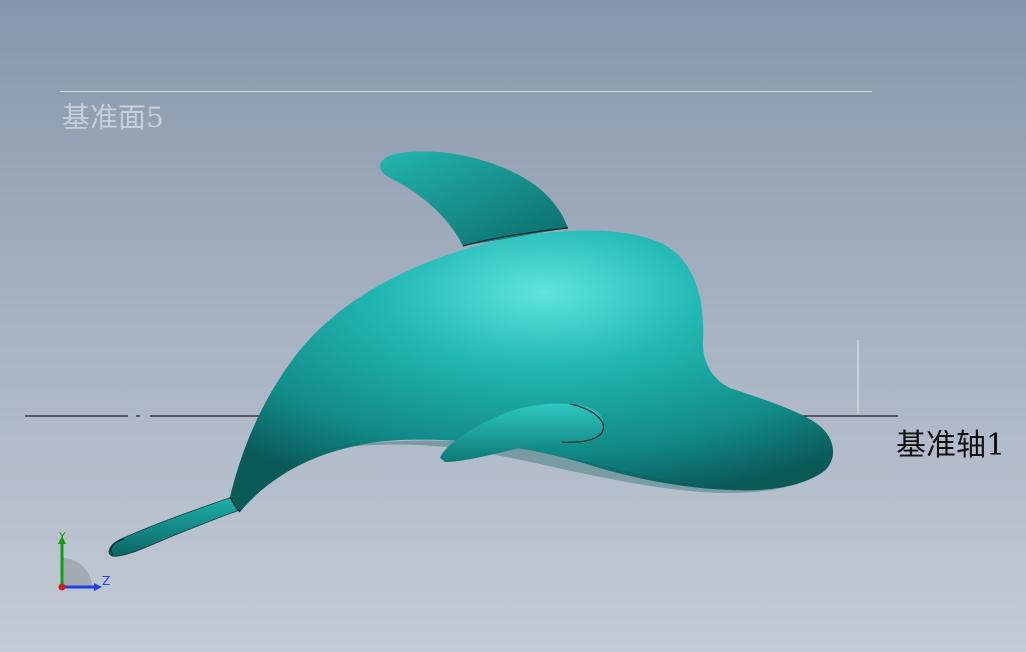 Image resolution: width=1026 pixels, height=652 pixels. I want to click on dolphin-tail, so click(174, 526).